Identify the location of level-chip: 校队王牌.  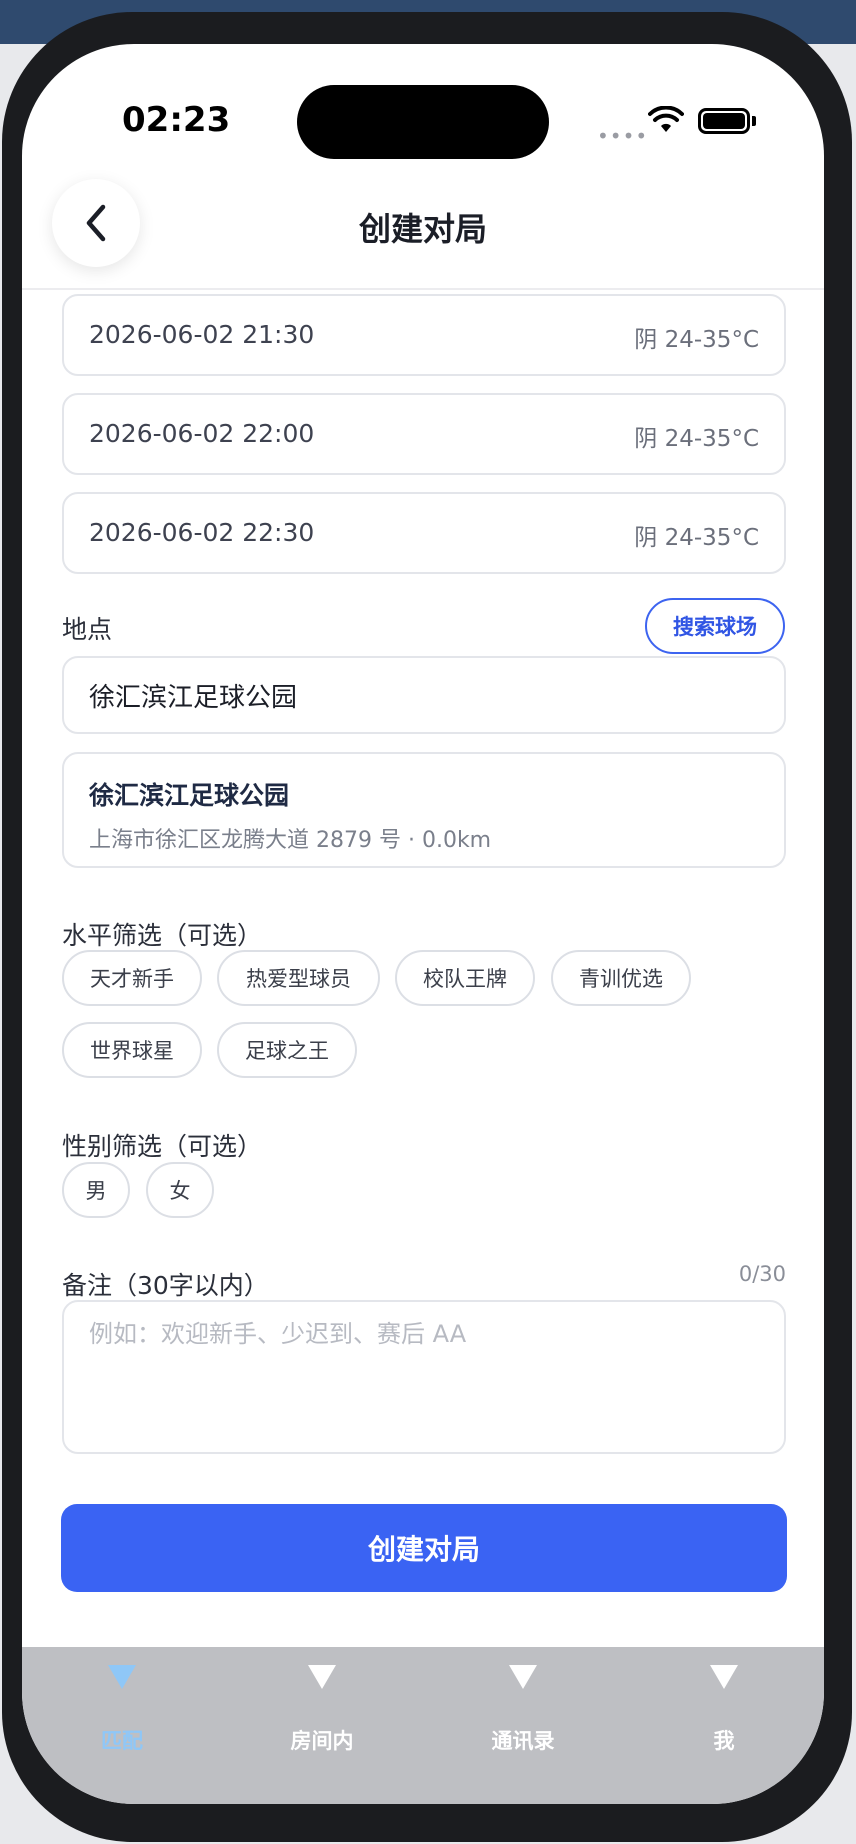
(465, 978).